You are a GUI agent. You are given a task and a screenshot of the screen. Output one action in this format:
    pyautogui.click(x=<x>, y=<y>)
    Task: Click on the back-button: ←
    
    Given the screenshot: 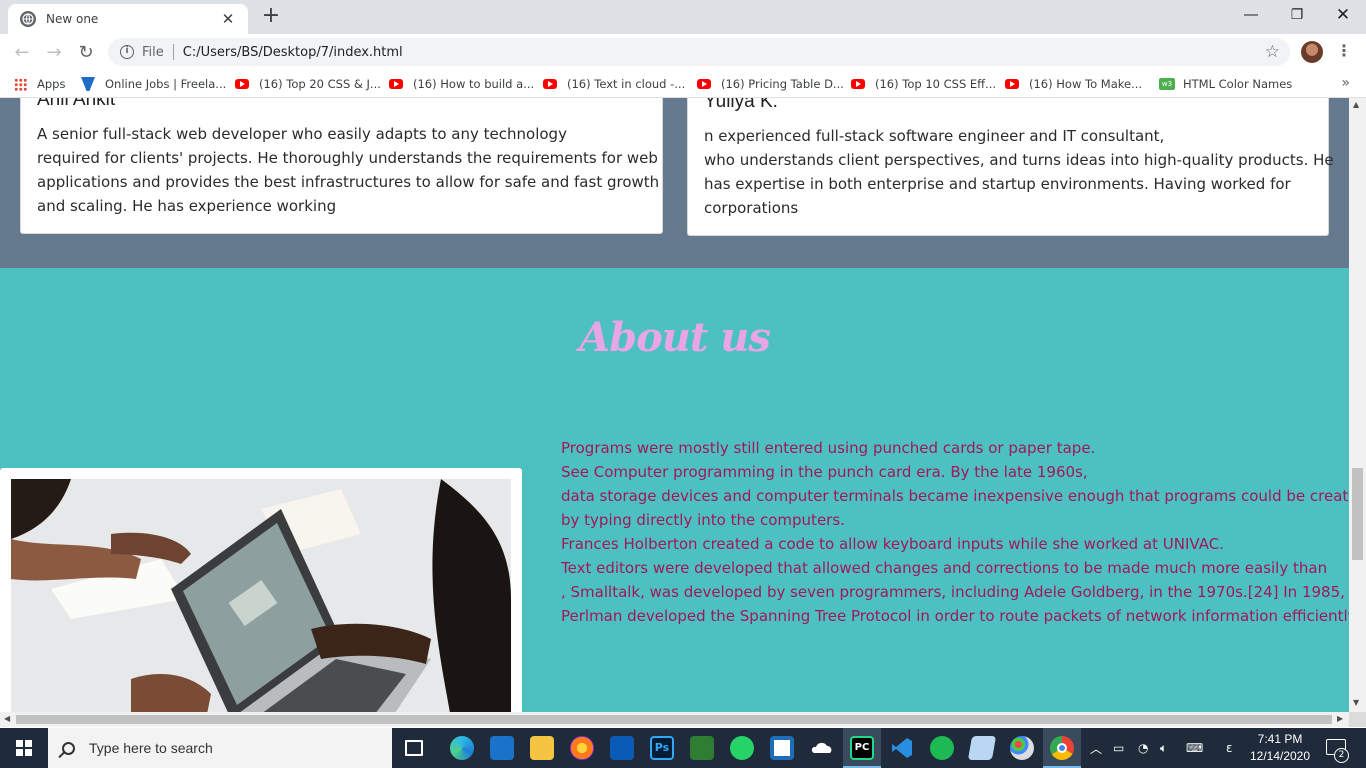 What is the action you would take?
    pyautogui.click(x=22, y=52)
    